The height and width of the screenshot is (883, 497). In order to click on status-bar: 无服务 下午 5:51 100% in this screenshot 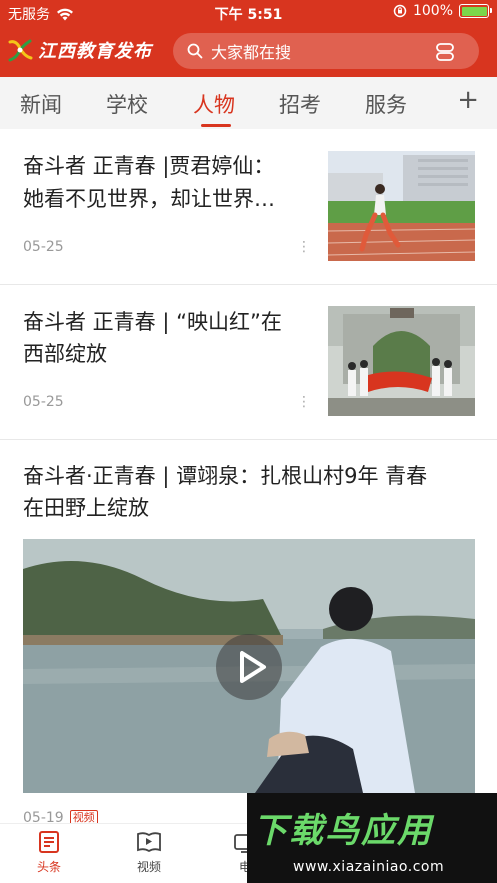, I will do `click(248, 13)`.